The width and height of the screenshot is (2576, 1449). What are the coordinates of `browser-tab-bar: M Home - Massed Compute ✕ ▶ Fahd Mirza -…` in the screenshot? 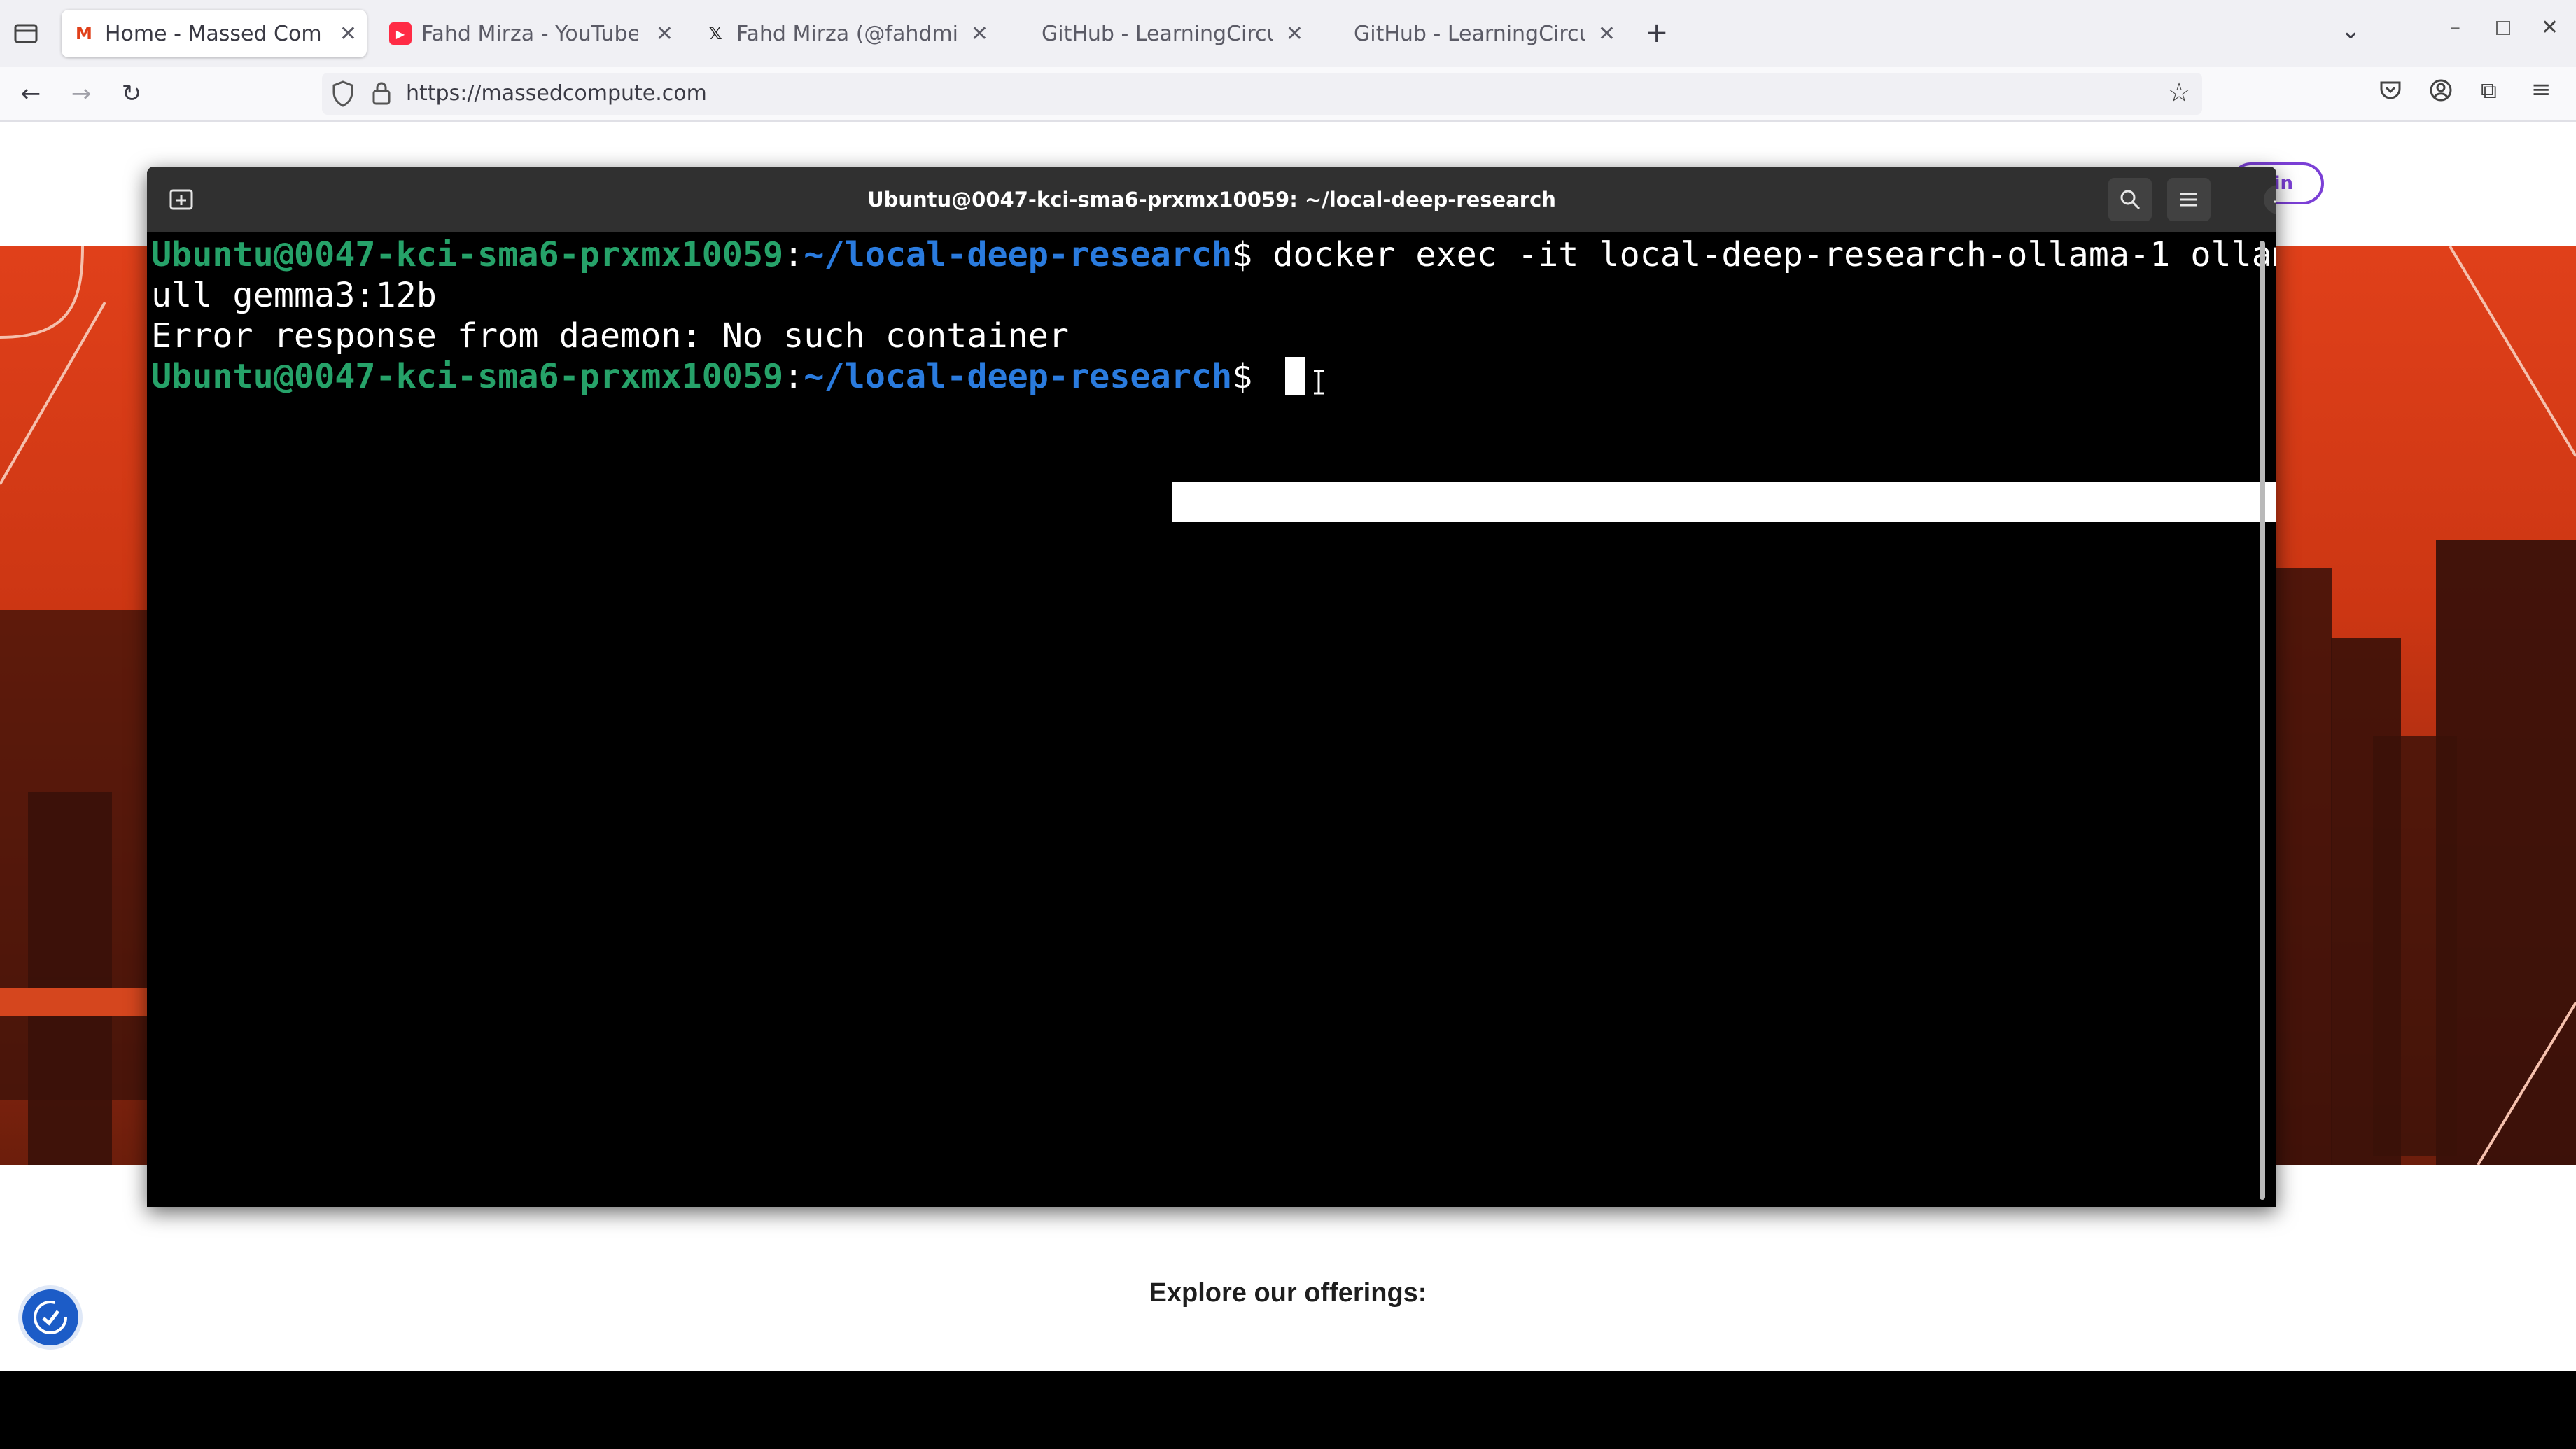 It's located at (1288, 33).